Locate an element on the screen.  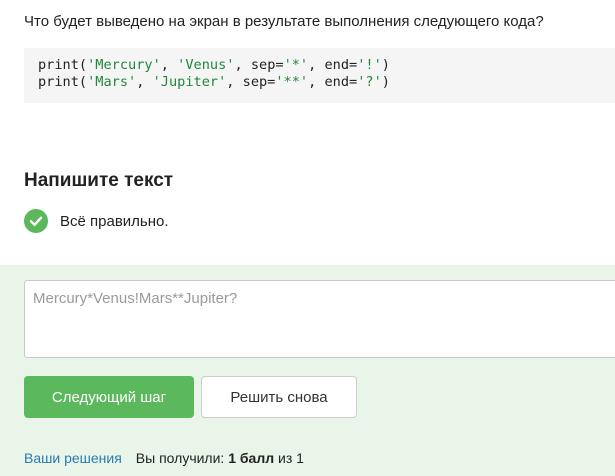
check-circle-icon is located at coordinates (36, 221).